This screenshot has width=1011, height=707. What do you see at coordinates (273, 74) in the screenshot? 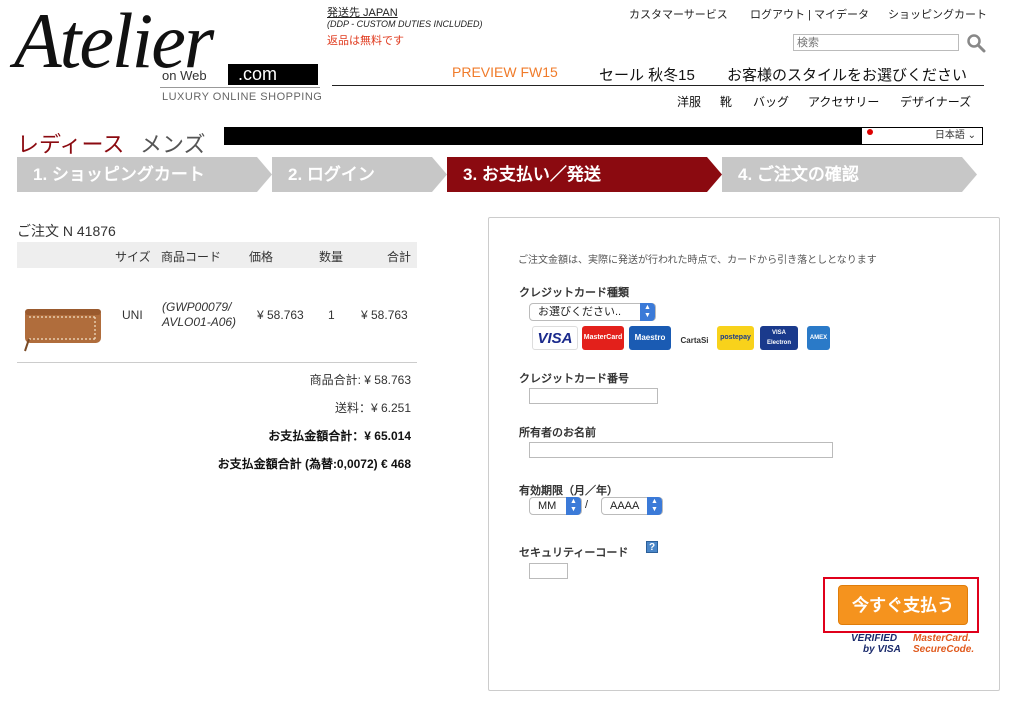
I see `logo-com: .com` at bounding box center [273, 74].